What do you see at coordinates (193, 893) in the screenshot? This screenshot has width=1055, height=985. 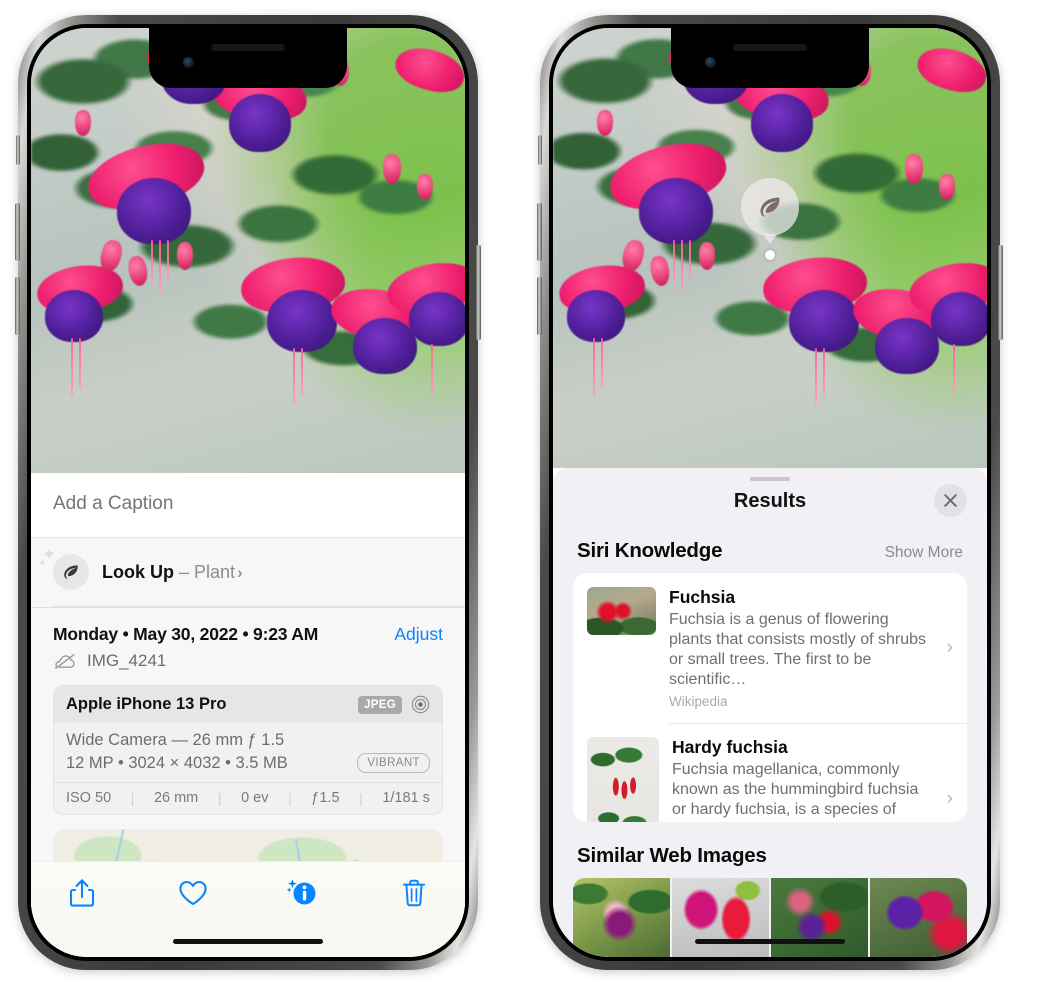 I see `favorite-button` at bounding box center [193, 893].